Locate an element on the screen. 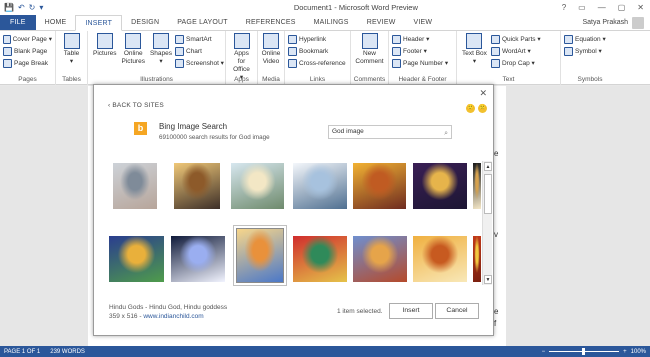 The width and height of the screenshot is (650, 357). redo-icon: ↻ is located at coordinates (32, 7).